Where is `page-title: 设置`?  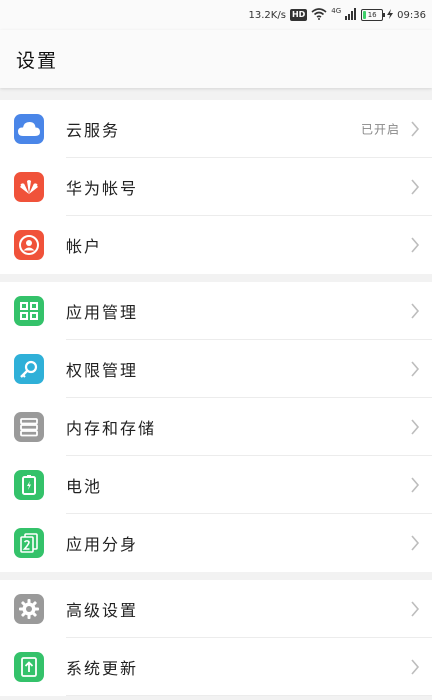
page-title: 设置 is located at coordinates (37, 61).